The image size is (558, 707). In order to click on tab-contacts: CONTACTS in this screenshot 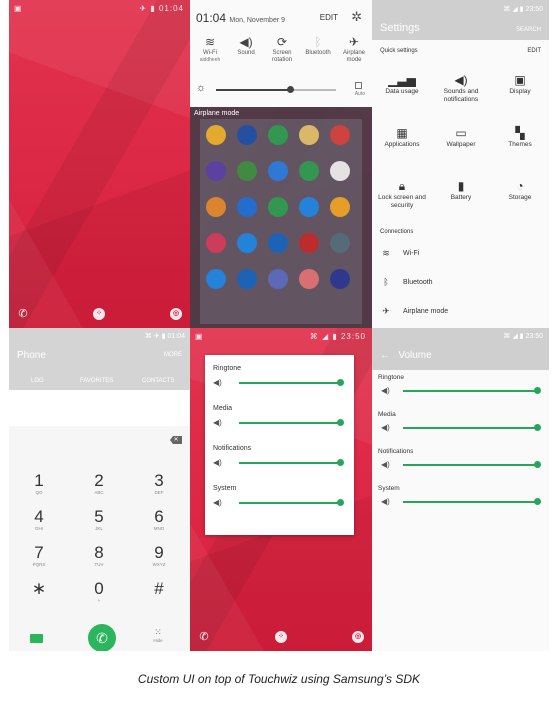, I will do `click(158, 381)`.